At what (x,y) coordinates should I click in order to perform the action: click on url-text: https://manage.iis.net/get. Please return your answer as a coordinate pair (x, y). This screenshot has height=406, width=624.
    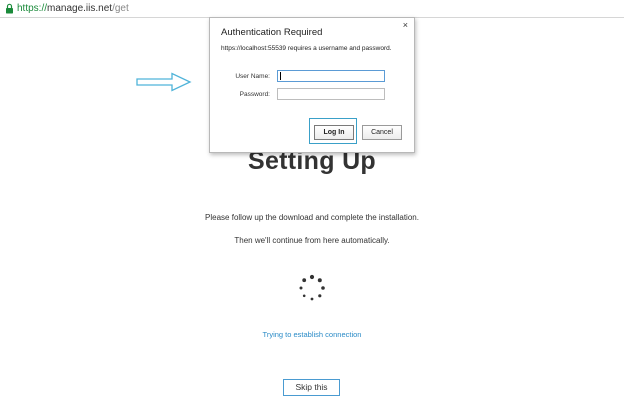
    Looking at the image, I should click on (73, 9).